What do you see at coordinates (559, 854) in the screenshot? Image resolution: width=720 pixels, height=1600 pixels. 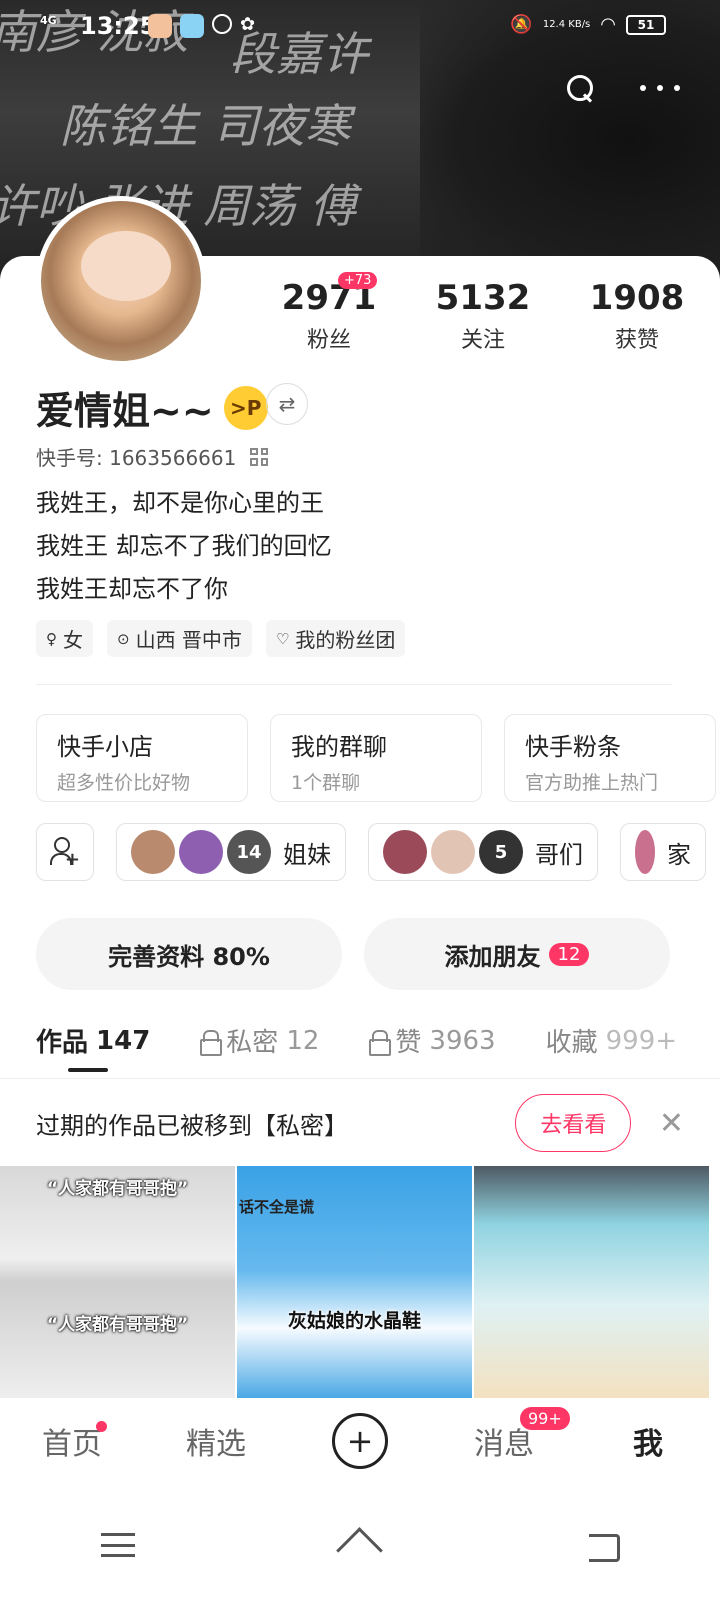 I see `group-label: 哥们` at bounding box center [559, 854].